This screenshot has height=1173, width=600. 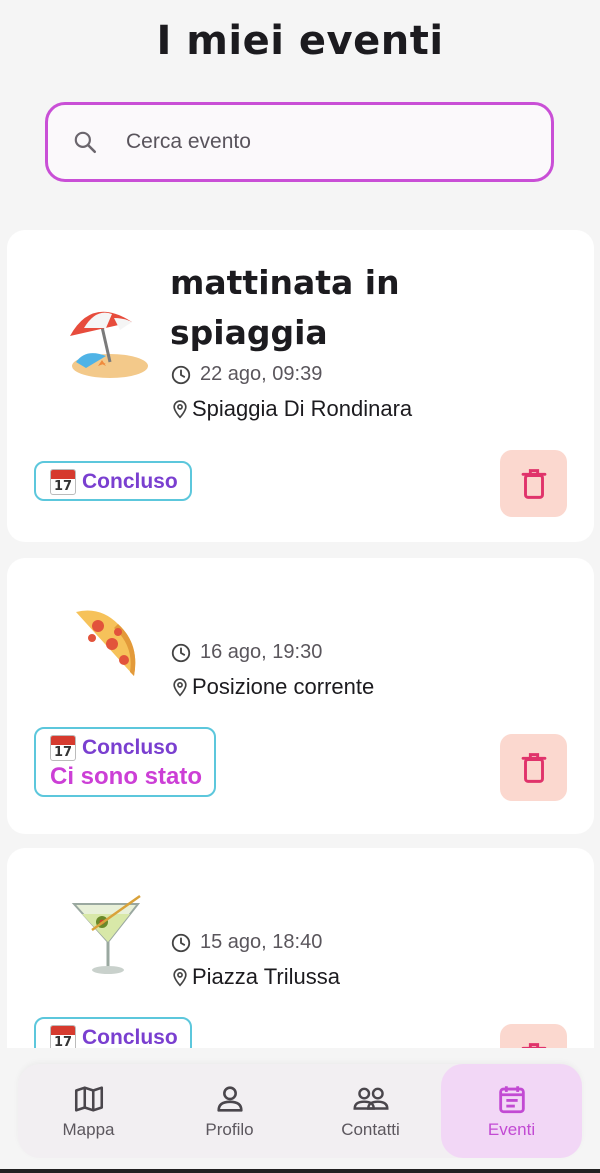 What do you see at coordinates (88, 1129) in the screenshot?
I see `nav-label: Mappa` at bounding box center [88, 1129].